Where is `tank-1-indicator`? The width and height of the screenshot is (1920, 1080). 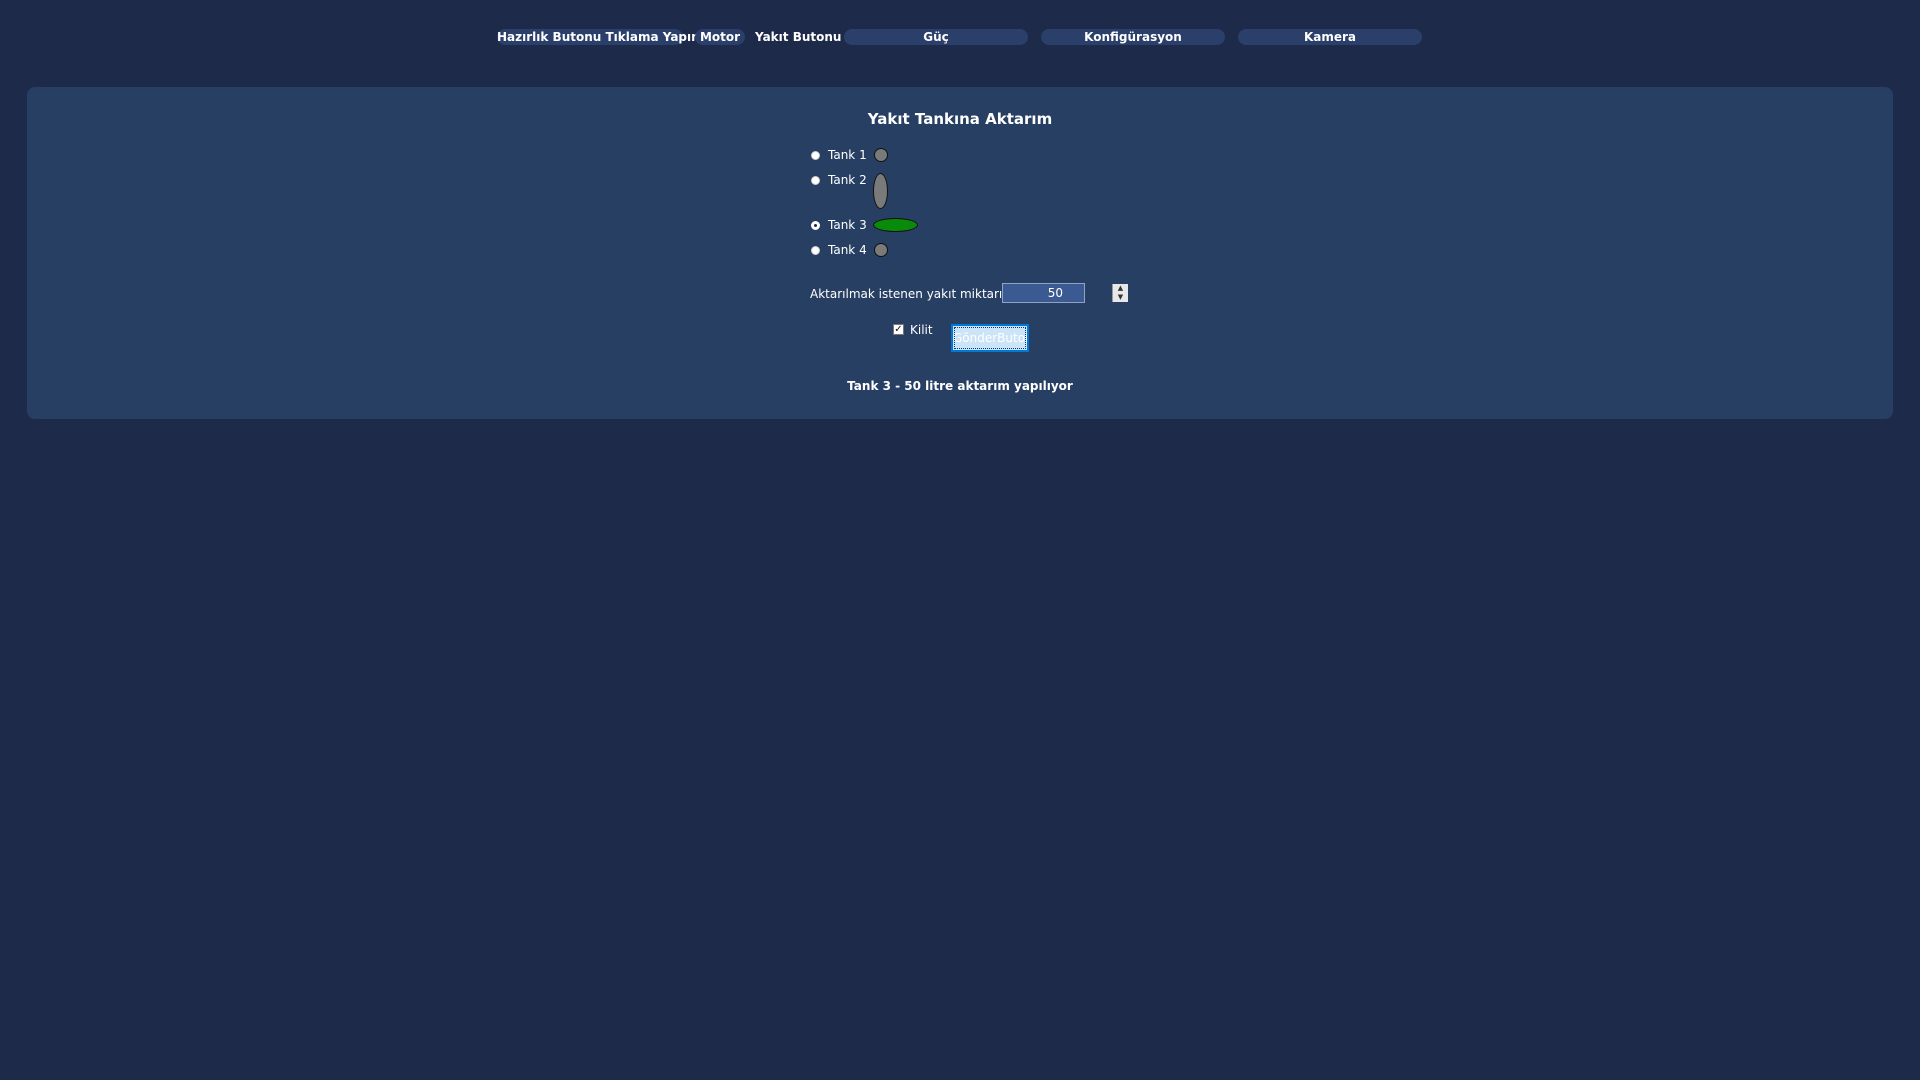 tank-1-indicator is located at coordinates (881, 155).